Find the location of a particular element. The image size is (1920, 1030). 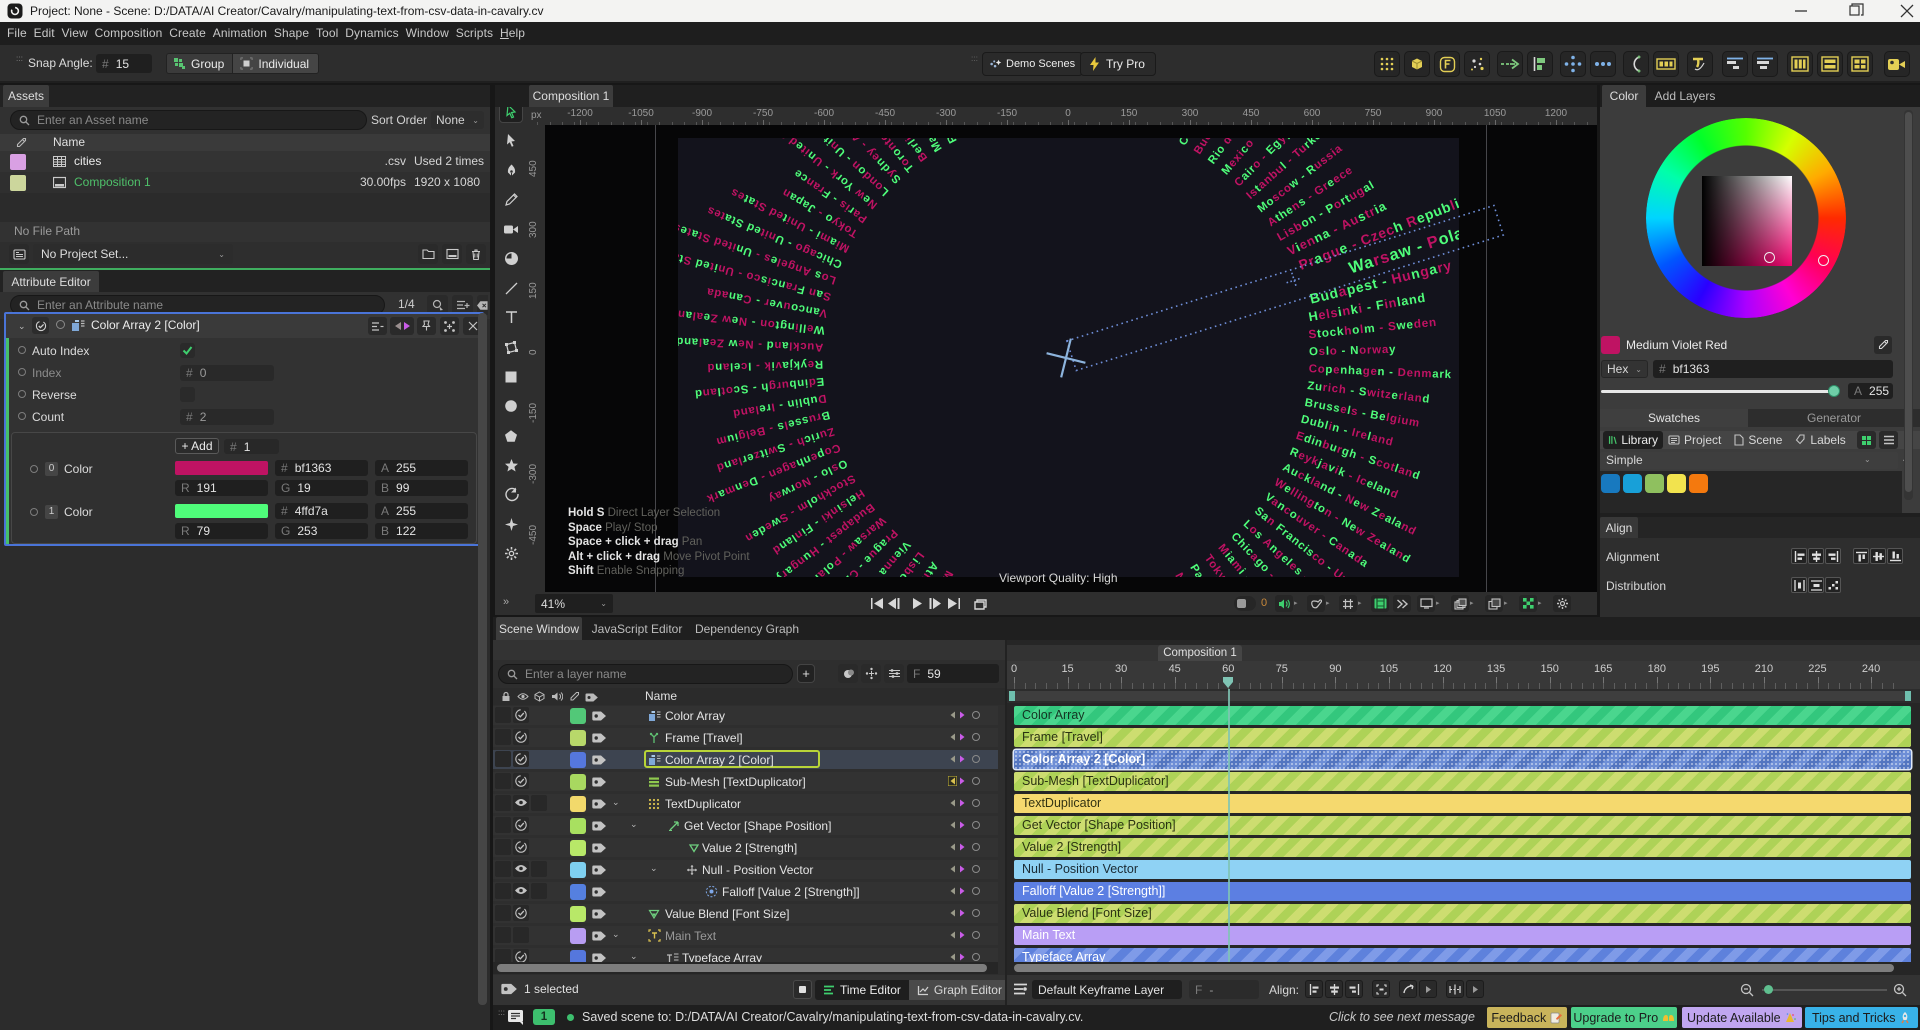

svg-text: Sydney - Australia is located at coordinates (1165, 588).